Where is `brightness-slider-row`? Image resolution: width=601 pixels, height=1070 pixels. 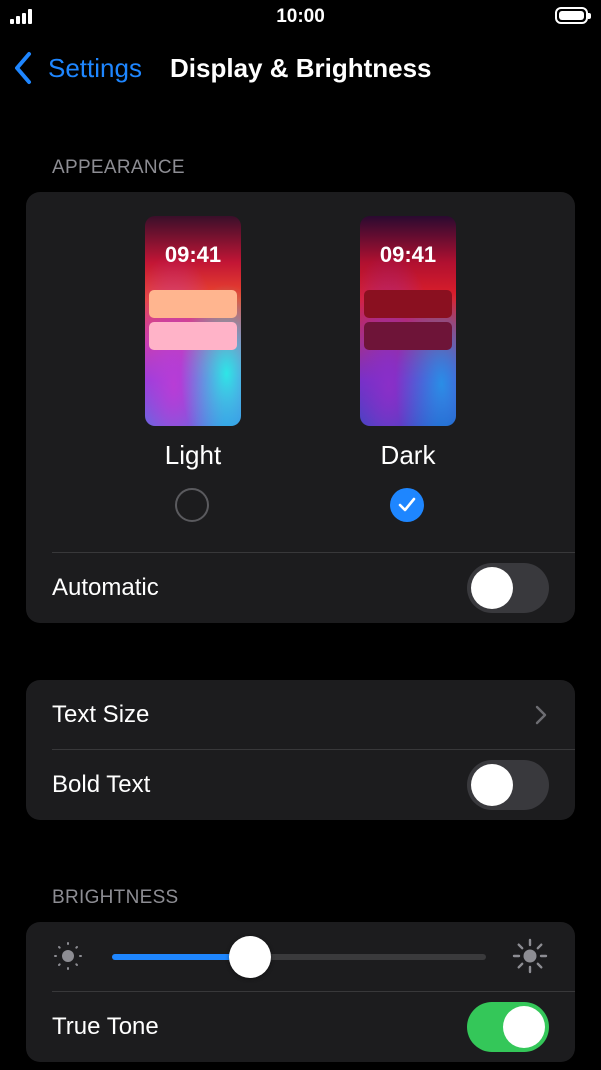 brightness-slider-row is located at coordinates (300, 956).